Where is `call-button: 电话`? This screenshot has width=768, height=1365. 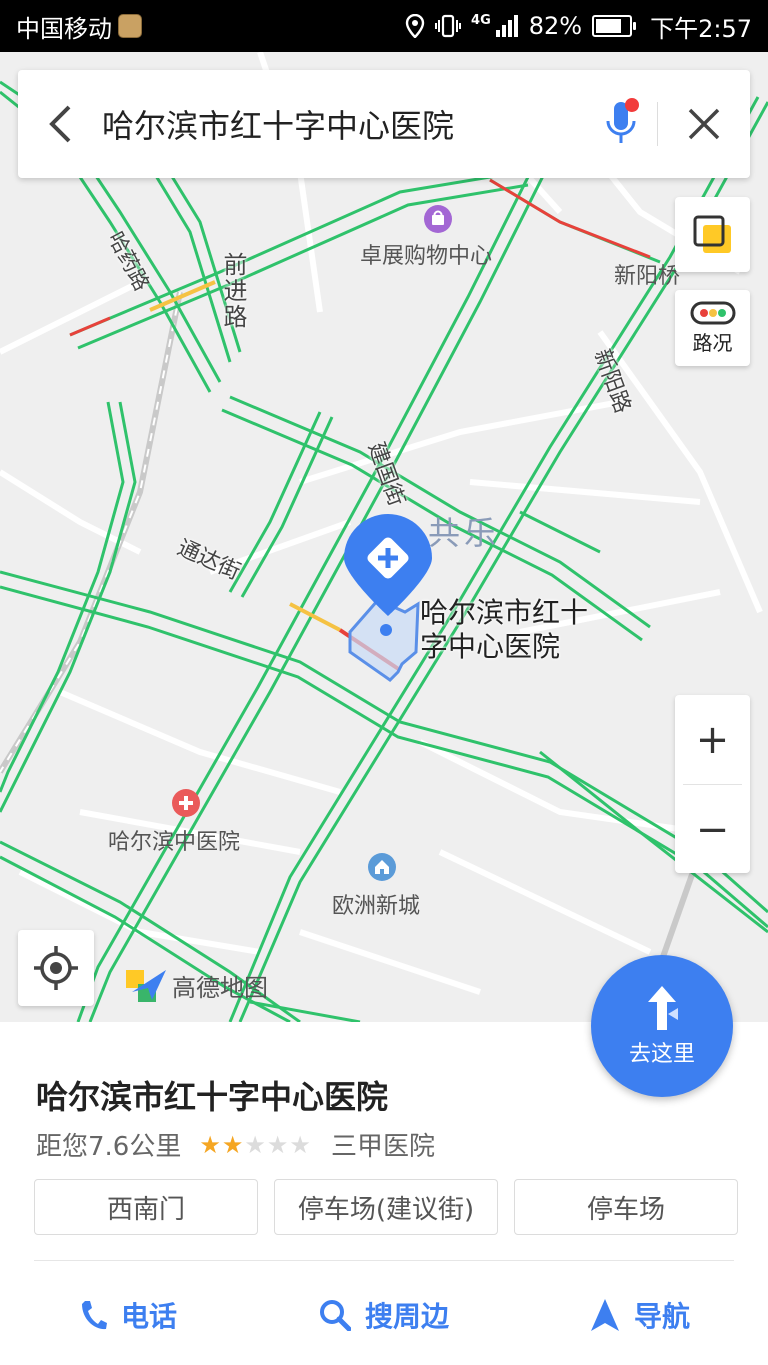
call-button: 电话 is located at coordinates (128, 1315).